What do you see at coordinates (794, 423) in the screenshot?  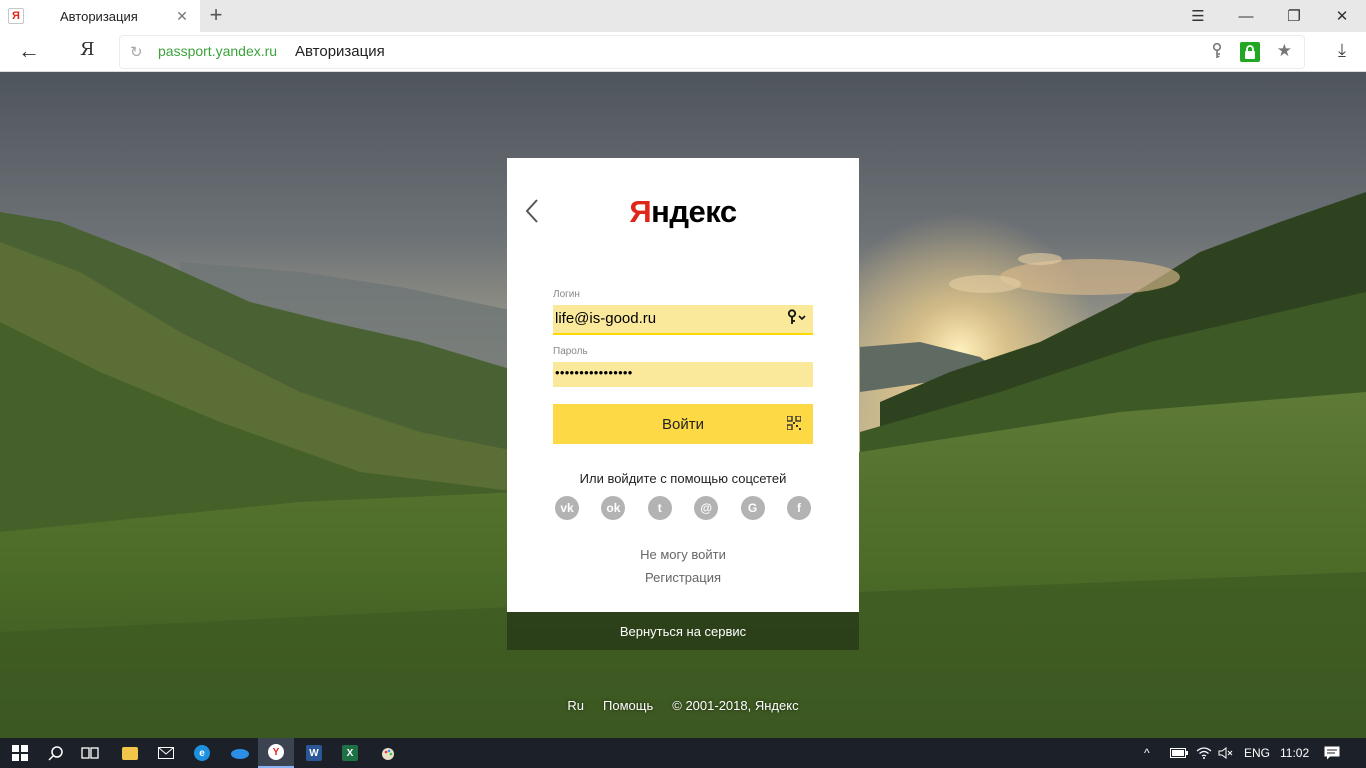 I see `qr-code-icon` at bounding box center [794, 423].